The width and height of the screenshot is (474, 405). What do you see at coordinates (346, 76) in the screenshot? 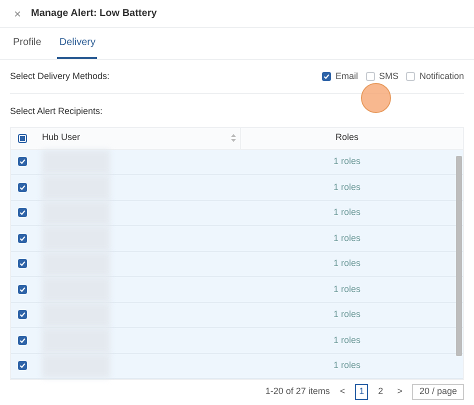
I see `checkbox-label: Email` at bounding box center [346, 76].